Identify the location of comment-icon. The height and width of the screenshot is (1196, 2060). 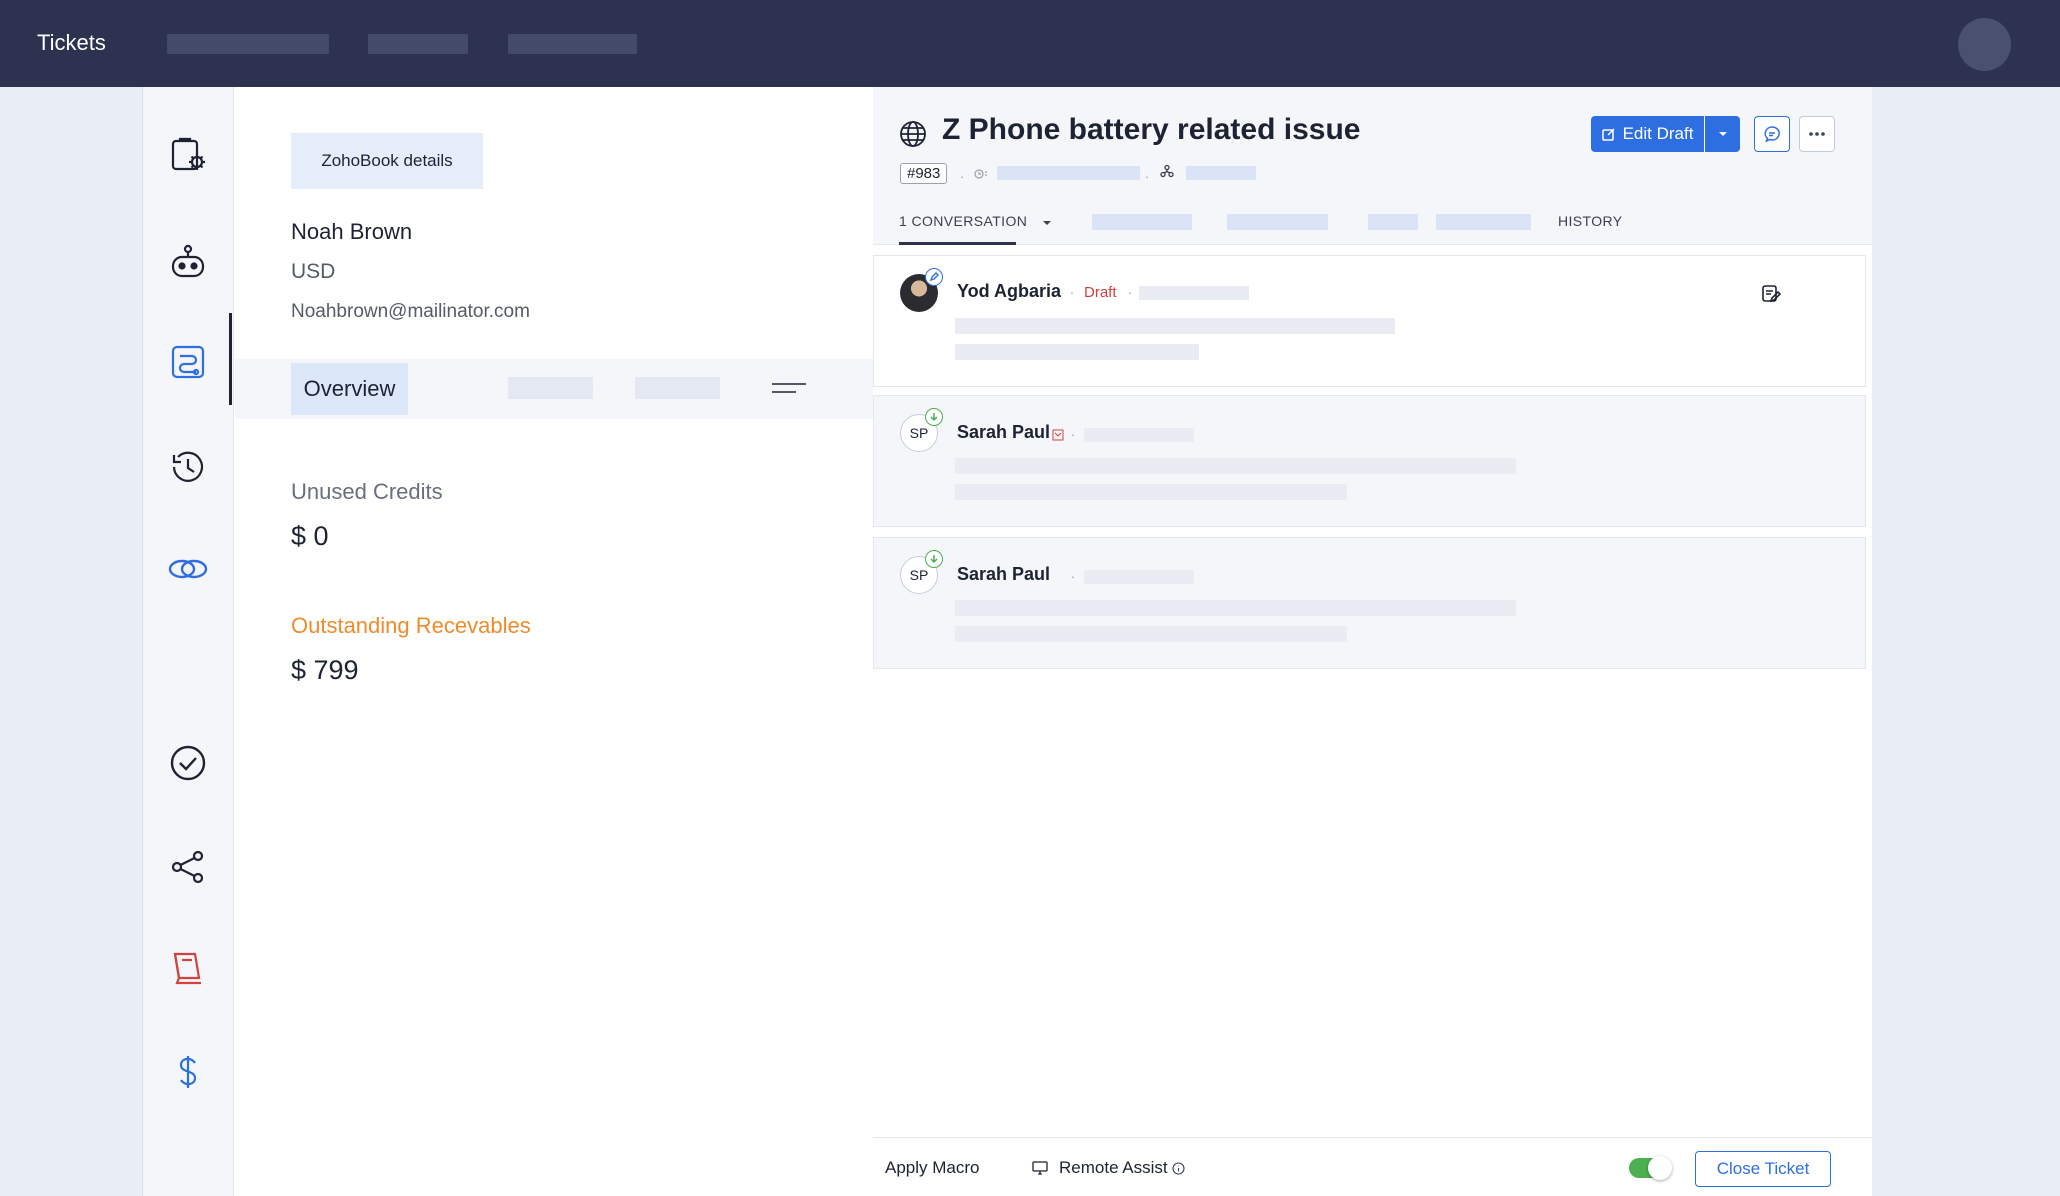
(1772, 134).